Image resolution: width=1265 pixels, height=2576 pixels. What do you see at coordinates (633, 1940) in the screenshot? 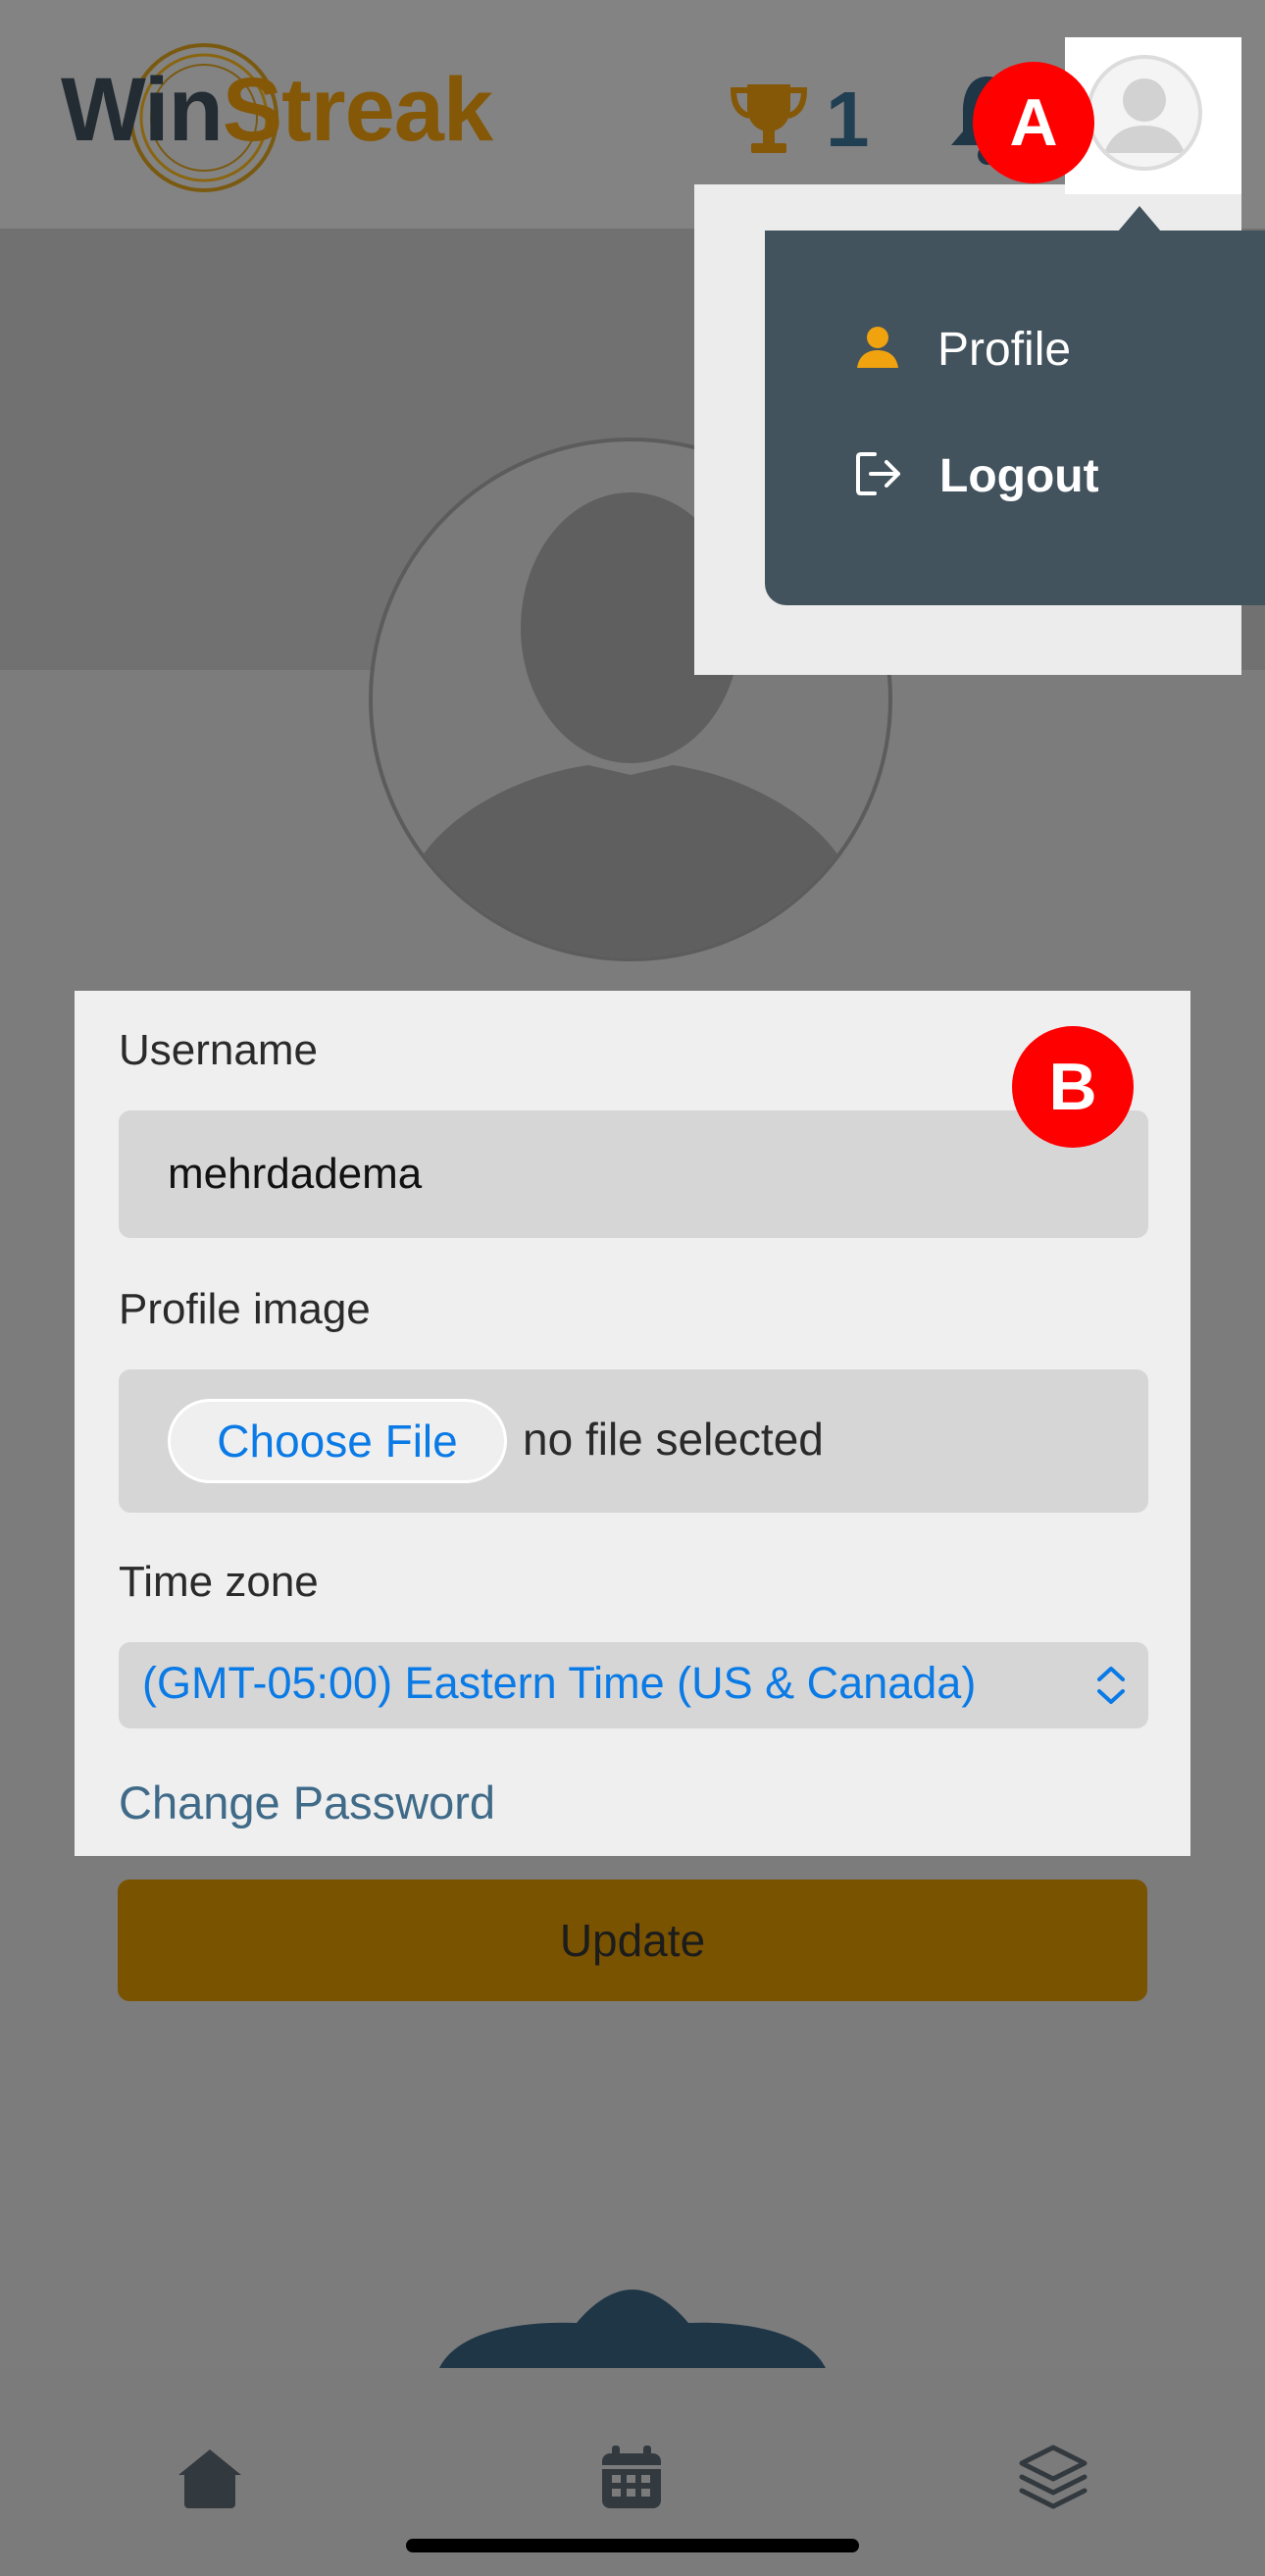
I see `update-button: Update` at bounding box center [633, 1940].